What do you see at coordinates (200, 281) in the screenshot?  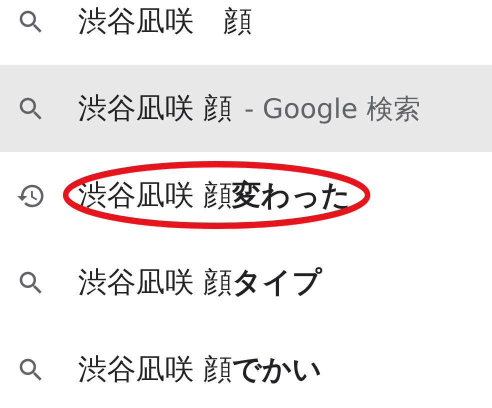 I see `suggestion-text: 渋谷凪咲 顔タイプ` at bounding box center [200, 281].